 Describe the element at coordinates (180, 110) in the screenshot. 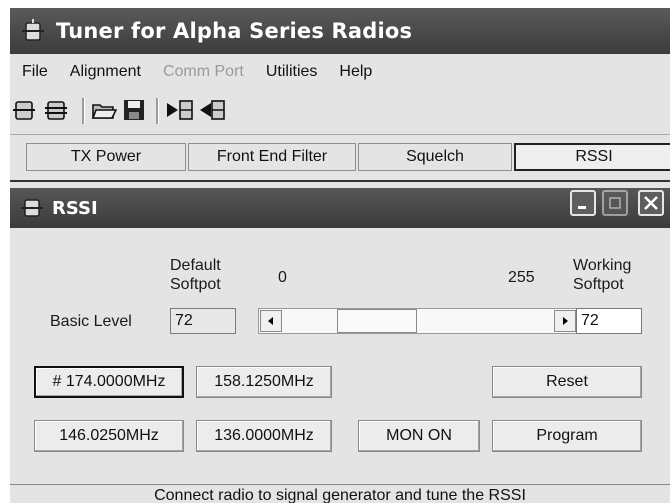

I see `write-to-radio-icon` at that location.